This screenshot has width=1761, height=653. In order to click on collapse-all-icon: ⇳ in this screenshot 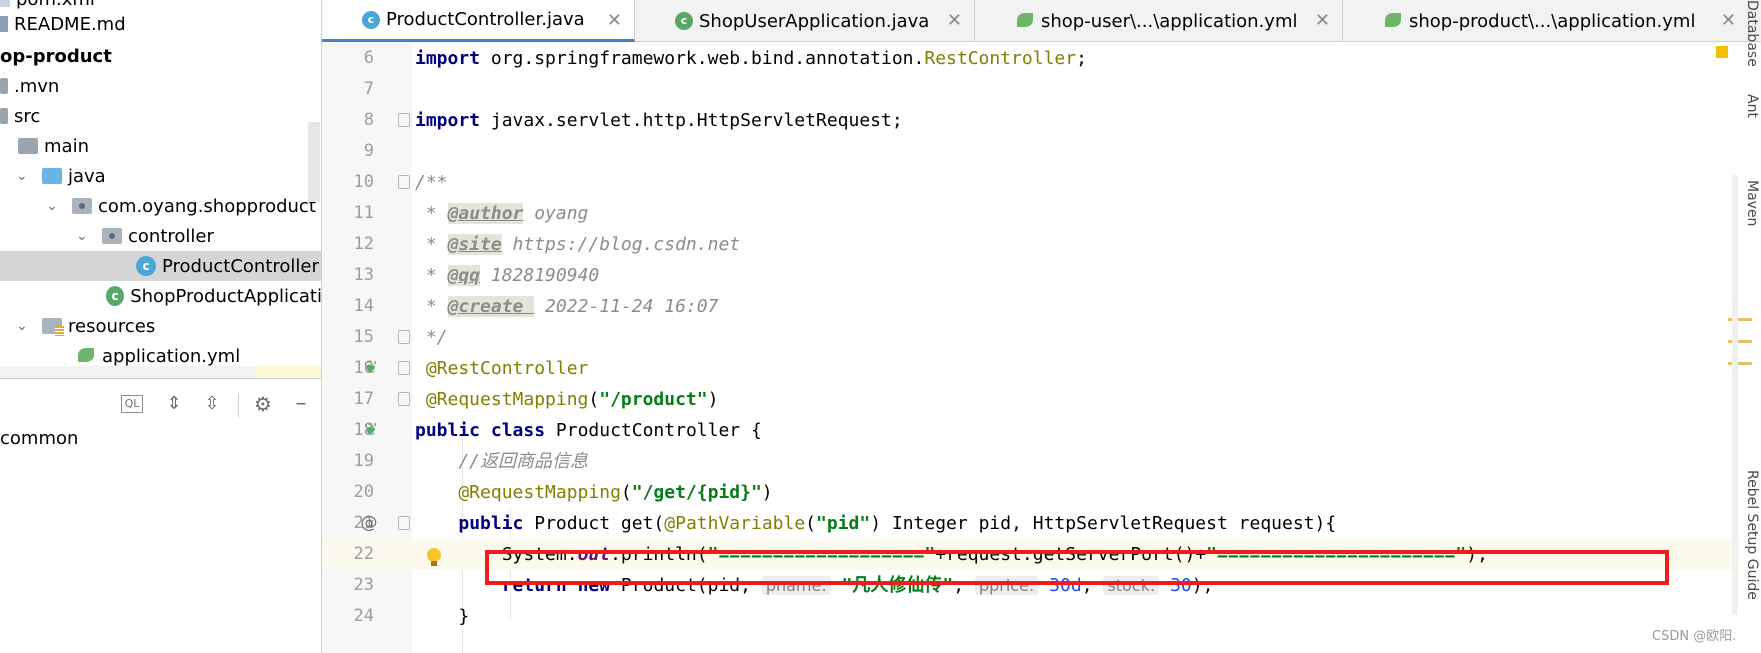, I will do `click(212, 404)`.